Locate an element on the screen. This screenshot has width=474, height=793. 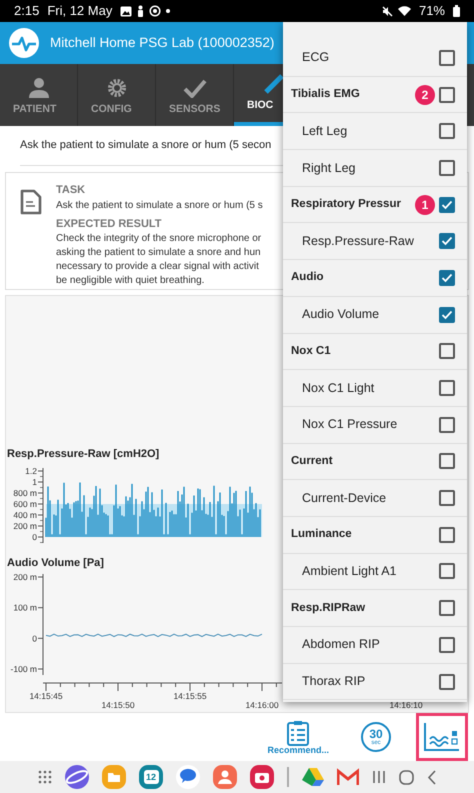
axis-tick-label: -100 m is located at coordinates (23, 669).